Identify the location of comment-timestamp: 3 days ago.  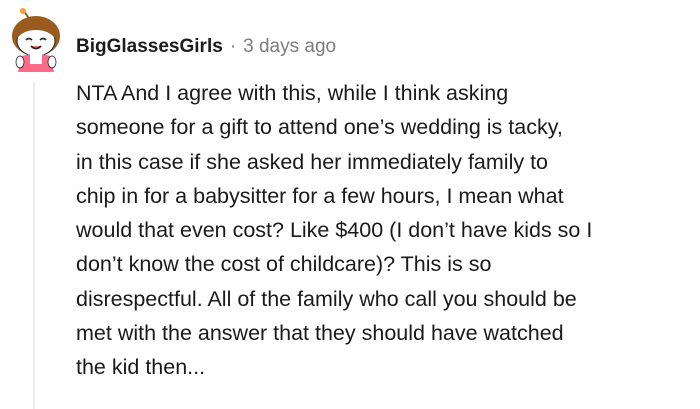
(289, 47).